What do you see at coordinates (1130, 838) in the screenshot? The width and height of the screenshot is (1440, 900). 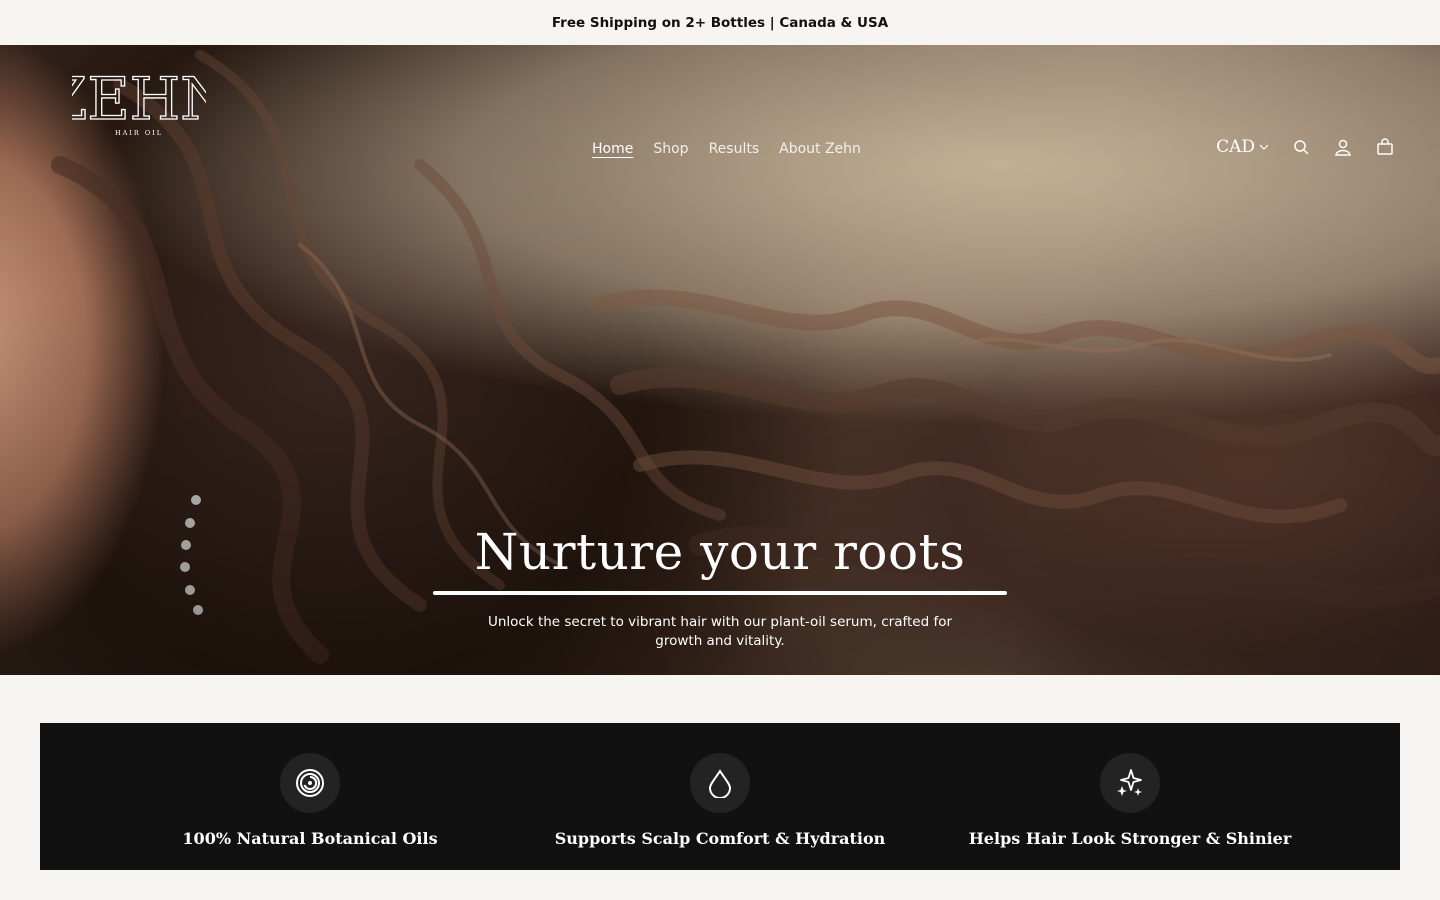 I see `feature-label: Helps Hair Look Stronger & Shinier` at bounding box center [1130, 838].